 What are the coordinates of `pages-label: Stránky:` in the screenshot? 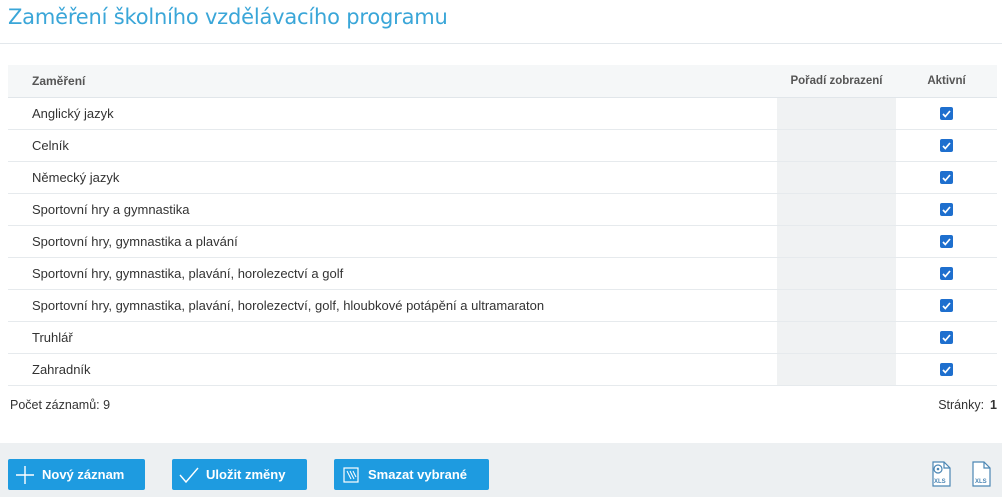 It's located at (961, 405).